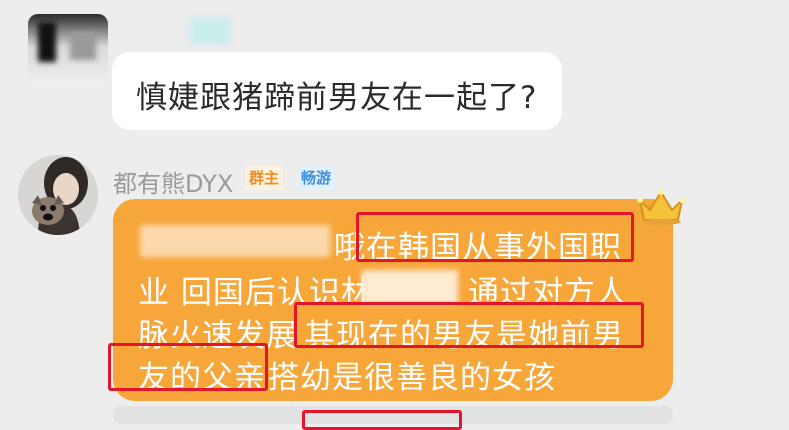  I want to click on group-owner-badge: 群主, so click(264, 178).